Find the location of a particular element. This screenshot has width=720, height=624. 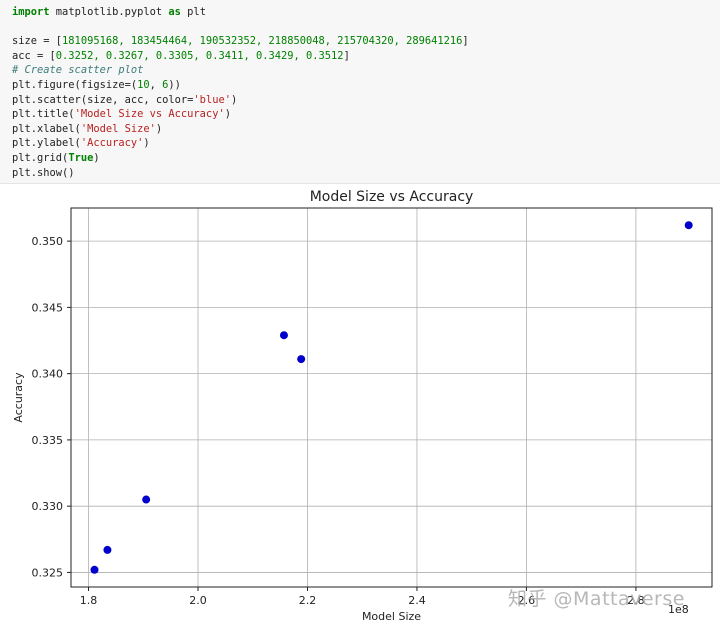

code-token-plain: plt.figure(figsize=( is located at coordinates (75, 84).